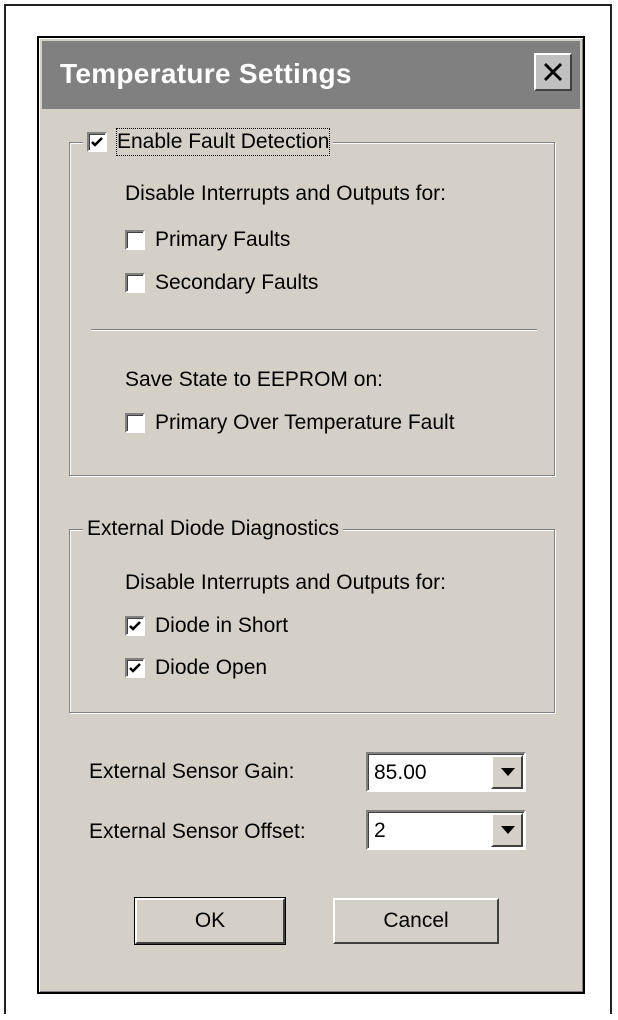 Image resolution: width=618 pixels, height=1020 pixels. I want to click on primary-over-temp-label: Primary Over Temperature Fault, so click(305, 422).